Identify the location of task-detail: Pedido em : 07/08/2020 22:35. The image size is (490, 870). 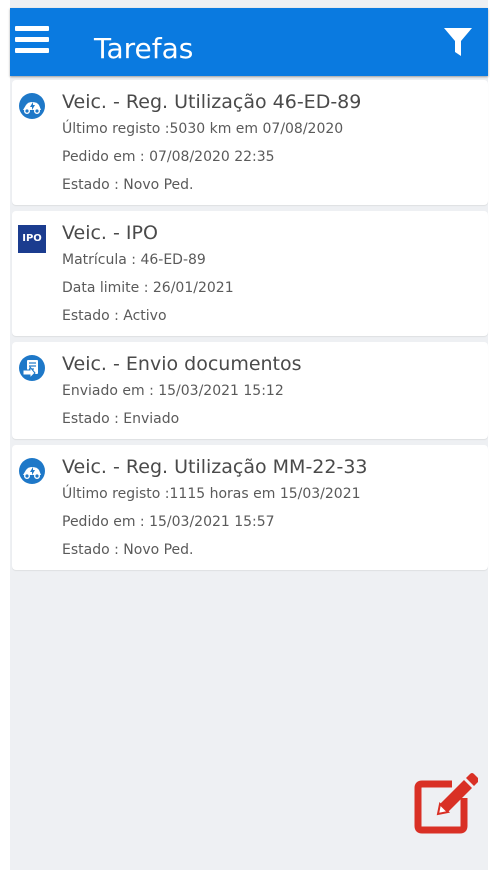
(168, 157).